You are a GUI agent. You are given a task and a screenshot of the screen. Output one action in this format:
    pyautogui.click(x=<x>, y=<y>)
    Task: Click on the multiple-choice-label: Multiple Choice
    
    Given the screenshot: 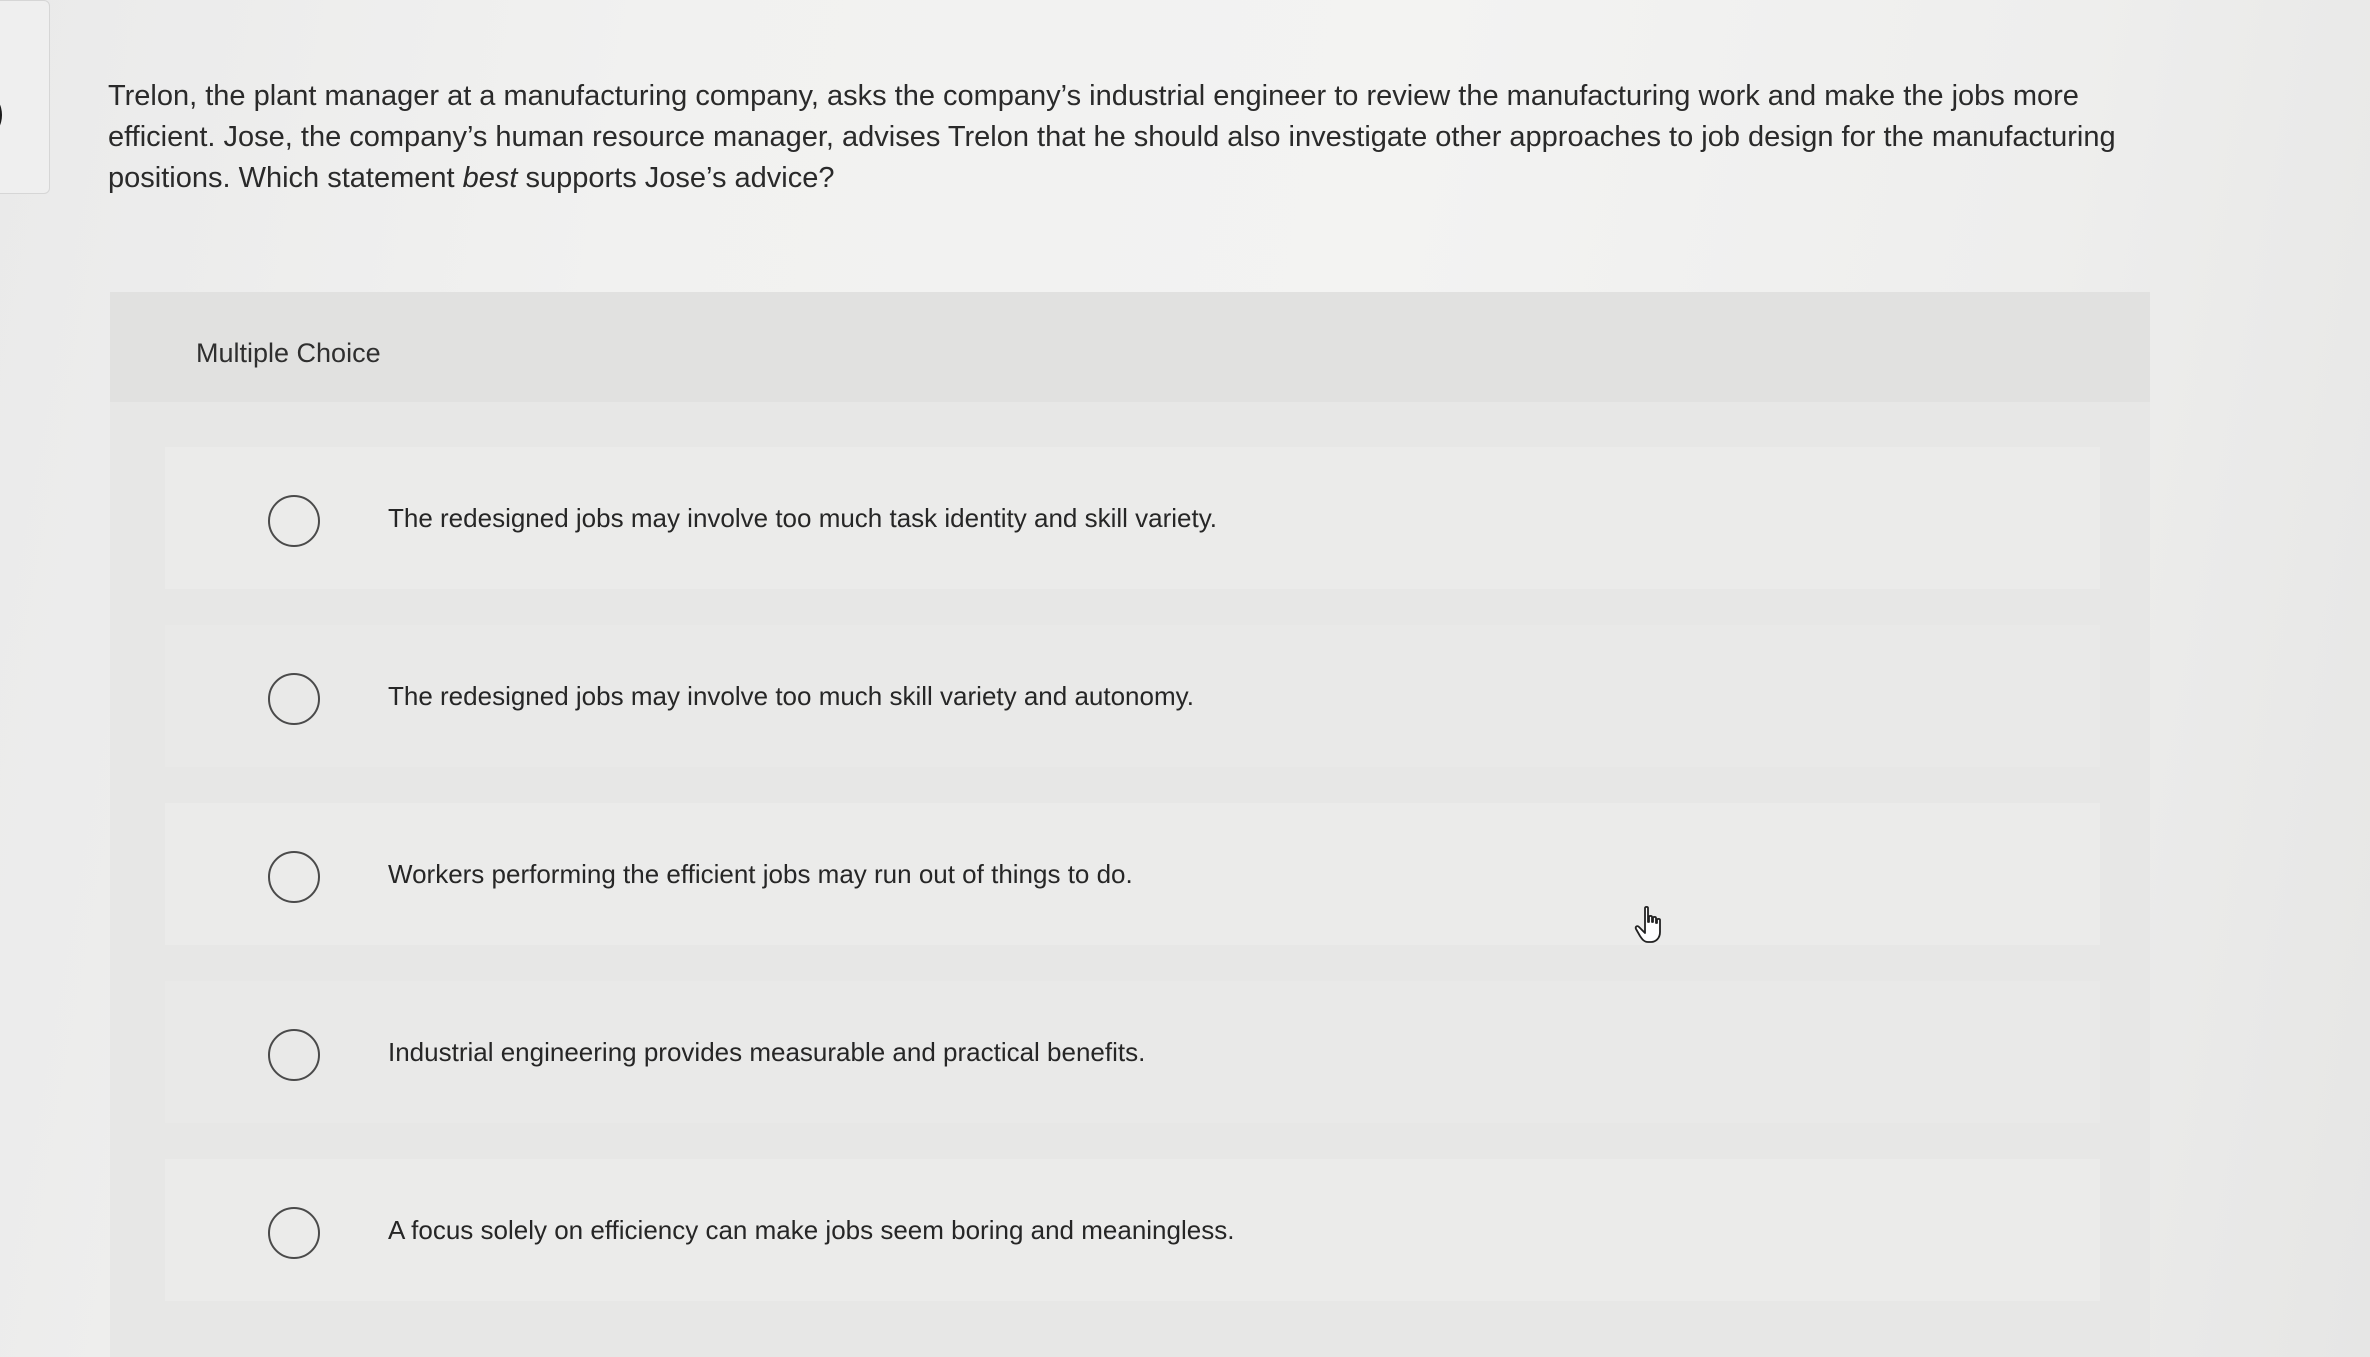 What is the action you would take?
    pyautogui.click(x=288, y=353)
    